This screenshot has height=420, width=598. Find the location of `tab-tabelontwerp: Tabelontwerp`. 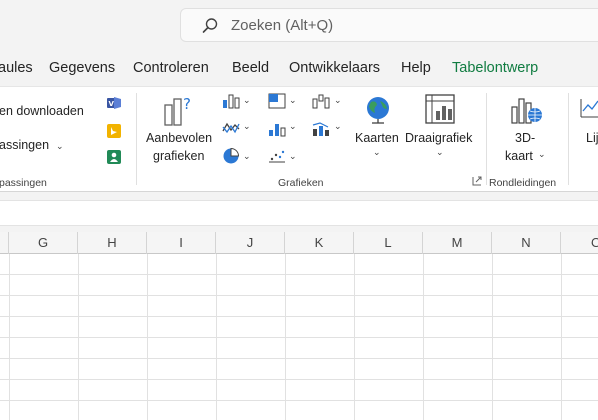

tab-tabelontwerp: Tabelontwerp is located at coordinates (495, 68).